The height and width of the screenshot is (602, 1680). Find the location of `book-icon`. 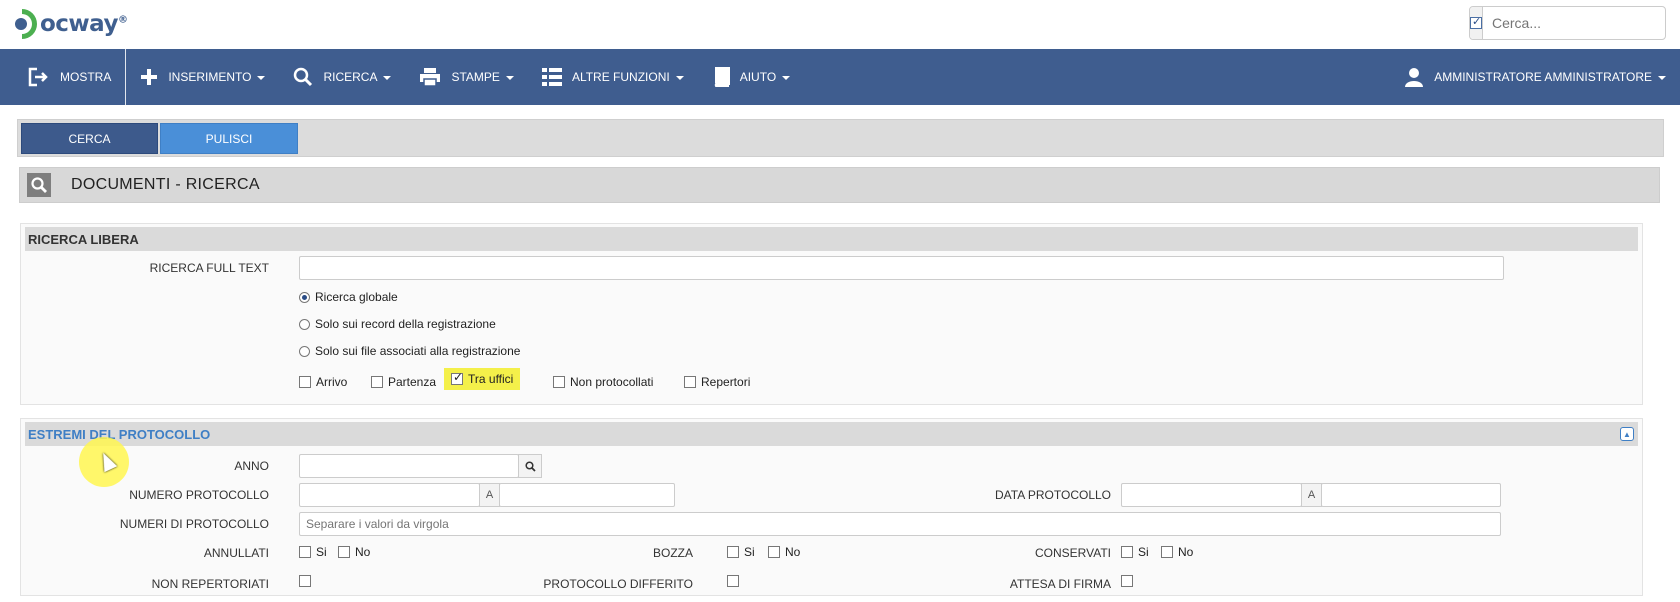

book-icon is located at coordinates (722, 77).